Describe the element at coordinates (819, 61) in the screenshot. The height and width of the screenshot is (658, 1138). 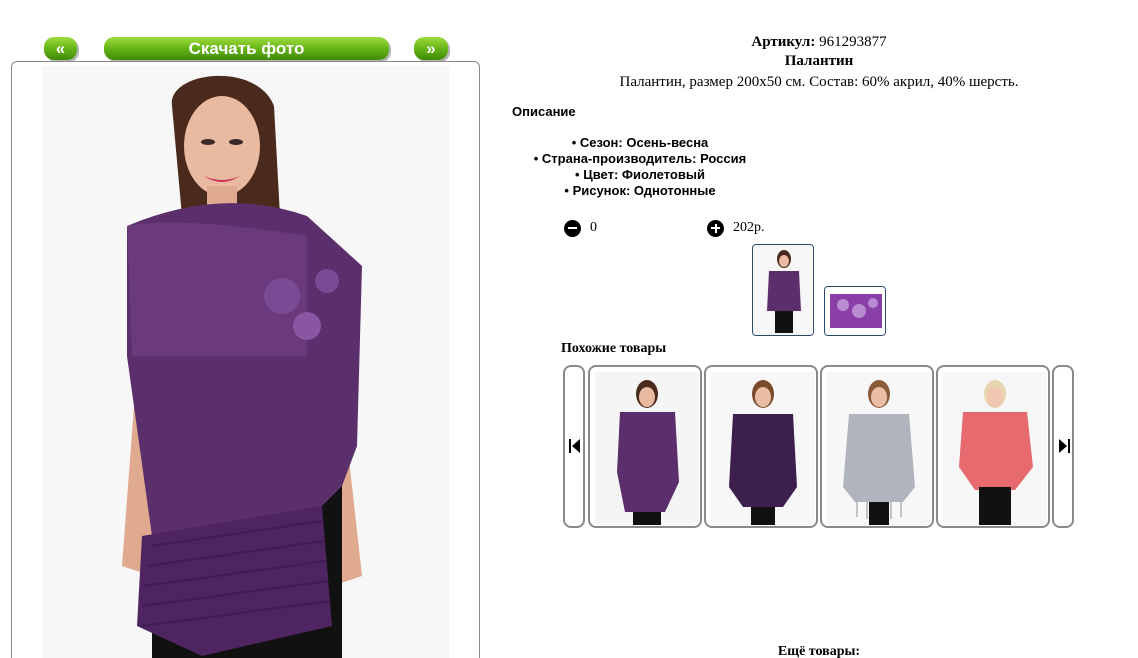
I see `product-name: Палантин` at that location.